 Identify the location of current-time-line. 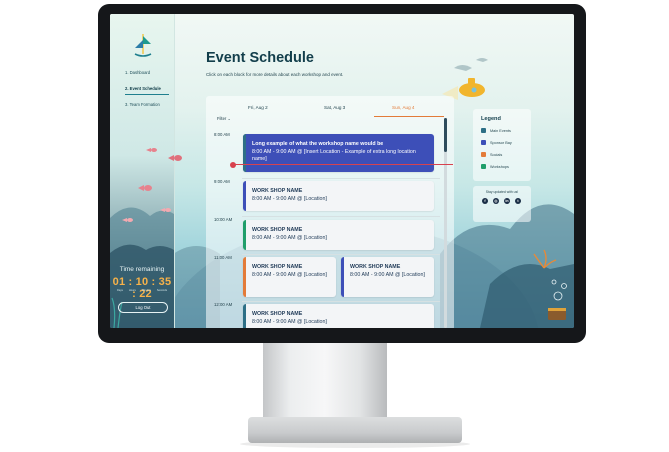
(343, 164).